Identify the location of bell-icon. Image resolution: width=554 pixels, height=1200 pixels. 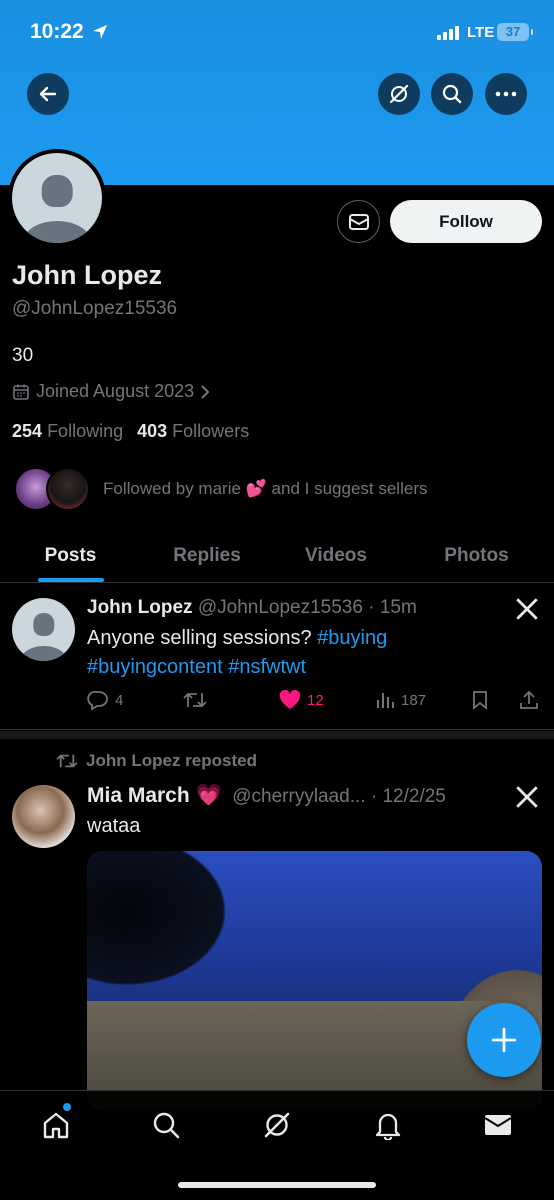
(388, 1126).